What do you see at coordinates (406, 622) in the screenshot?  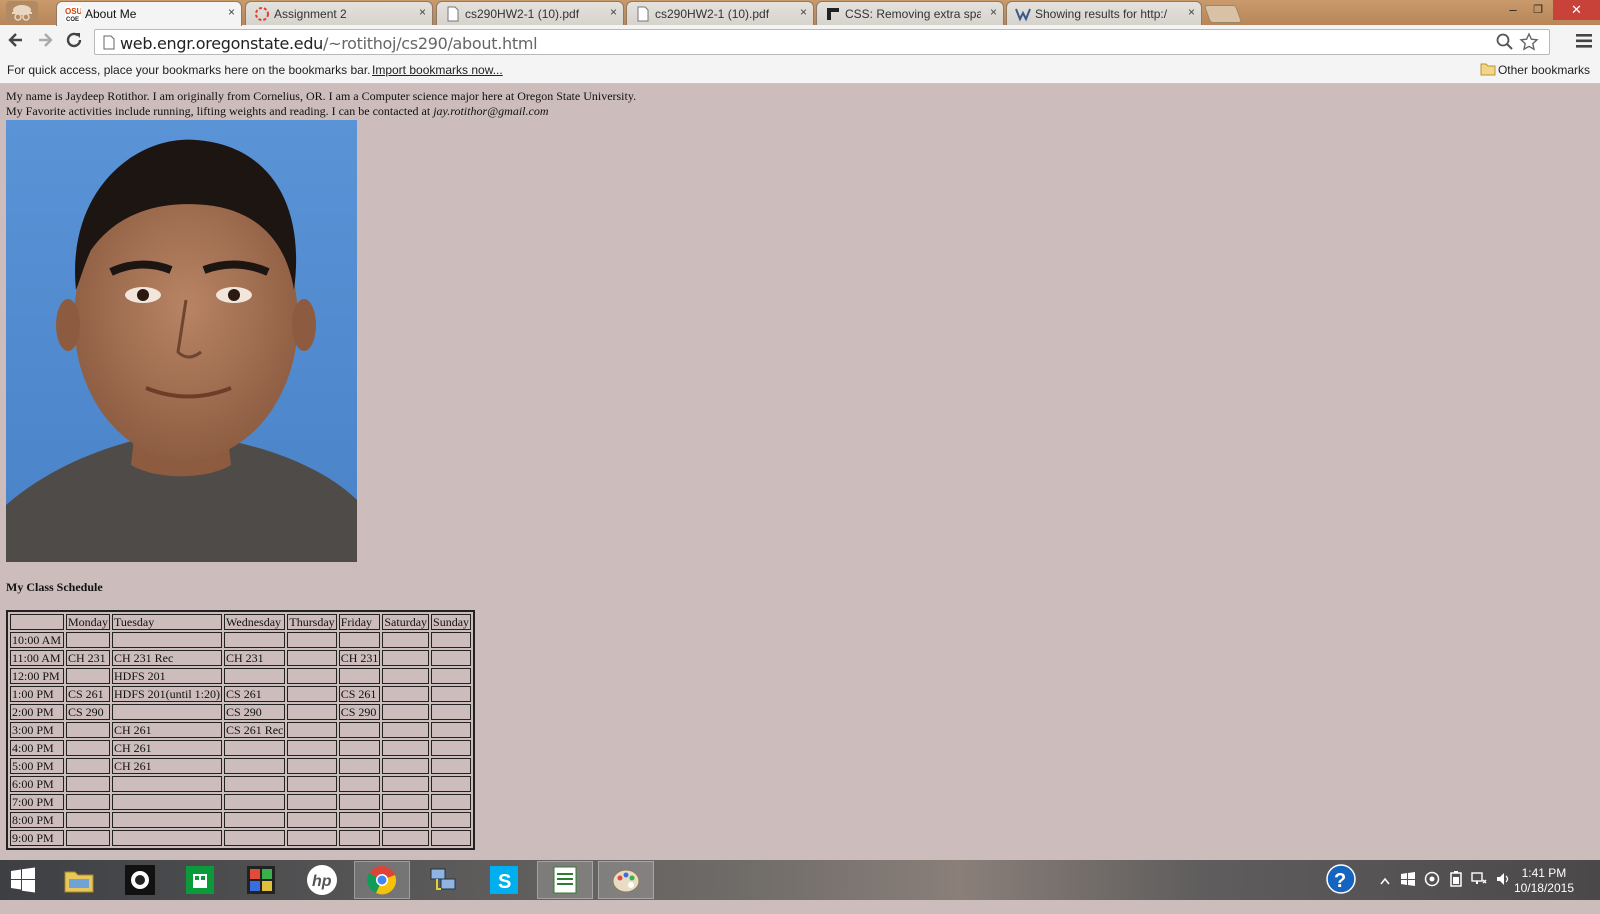 I see `column-header: Saturday` at bounding box center [406, 622].